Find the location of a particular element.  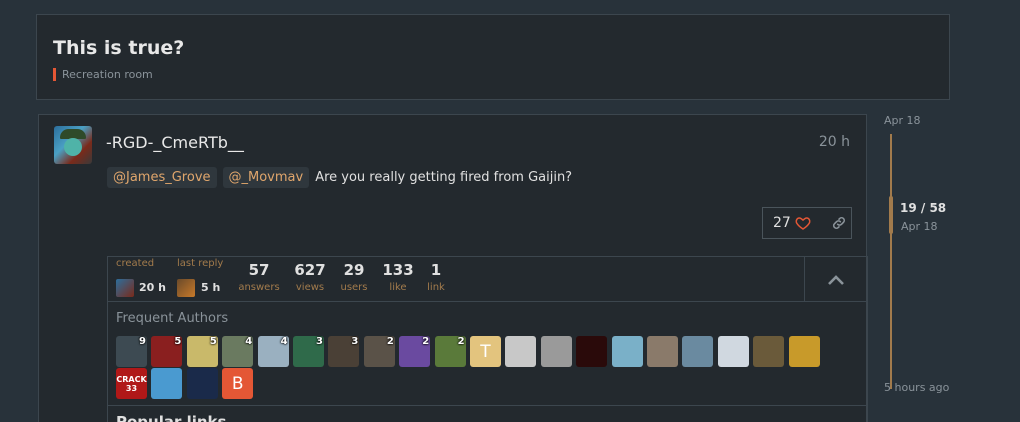

avatar: B is located at coordinates (238, 383).